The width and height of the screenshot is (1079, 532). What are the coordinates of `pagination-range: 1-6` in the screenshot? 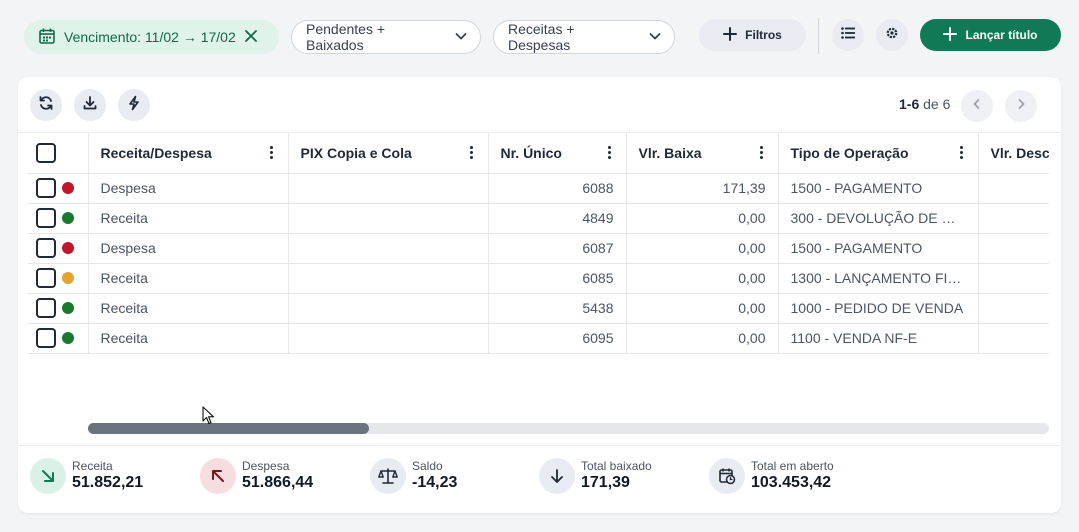 It's located at (909, 104).